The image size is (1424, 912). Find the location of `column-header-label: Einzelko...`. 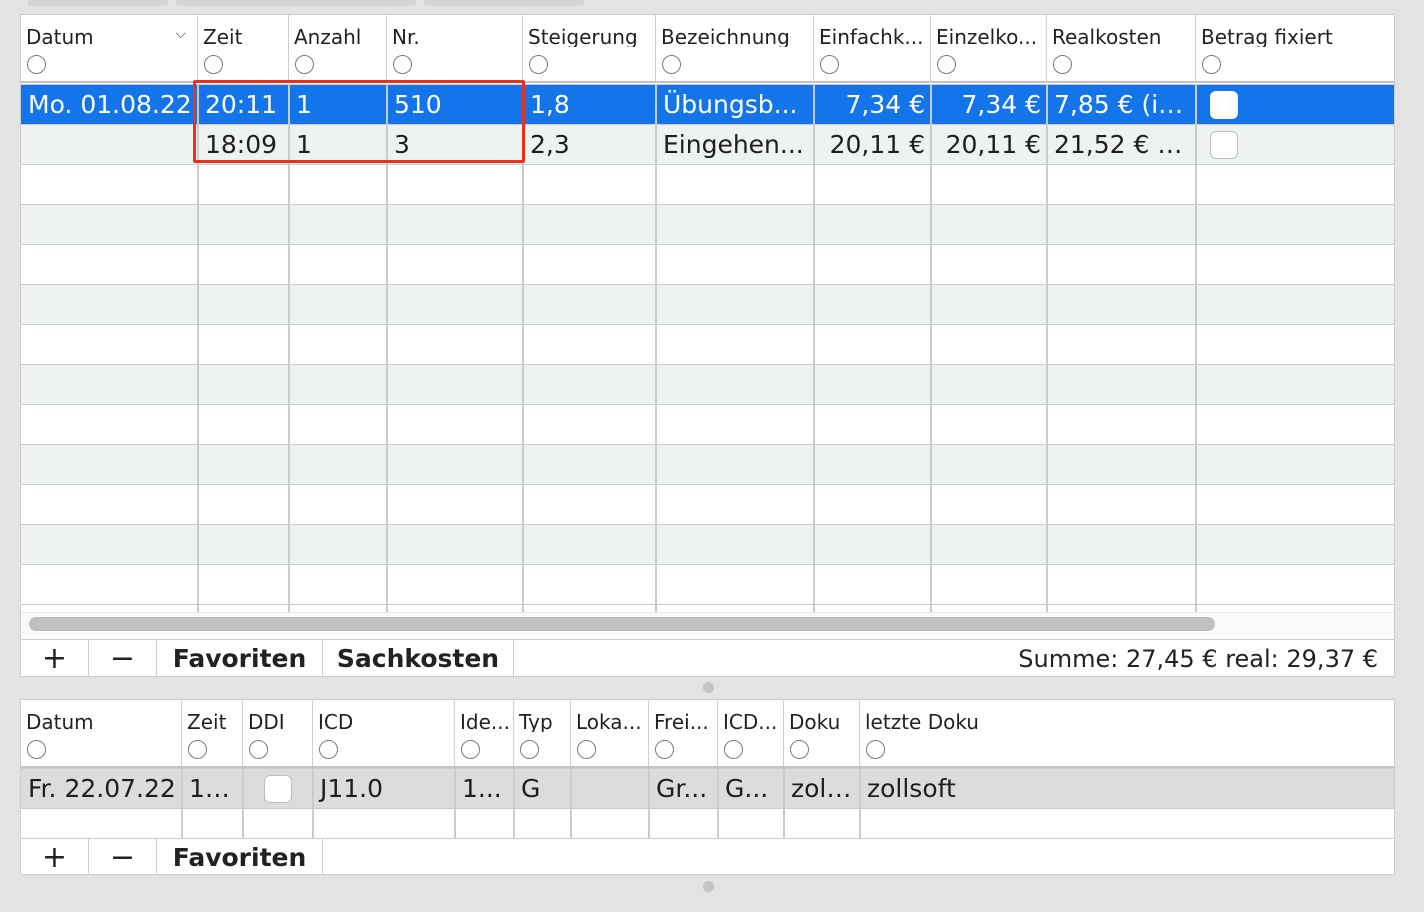

column-header-label: Einzelko... is located at coordinates (987, 37).